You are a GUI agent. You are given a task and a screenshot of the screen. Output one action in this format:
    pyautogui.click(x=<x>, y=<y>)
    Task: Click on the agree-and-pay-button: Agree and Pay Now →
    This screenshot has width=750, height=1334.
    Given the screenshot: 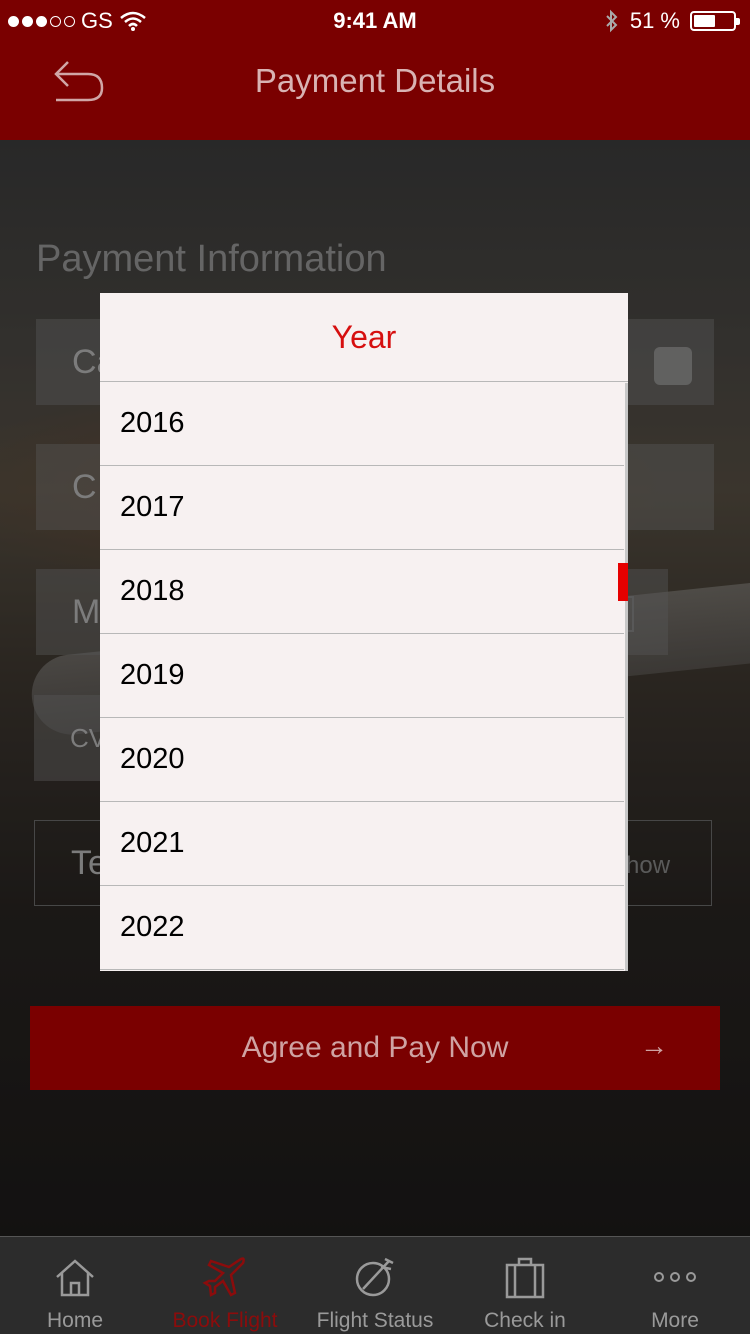 What is the action you would take?
    pyautogui.click(x=375, y=1048)
    